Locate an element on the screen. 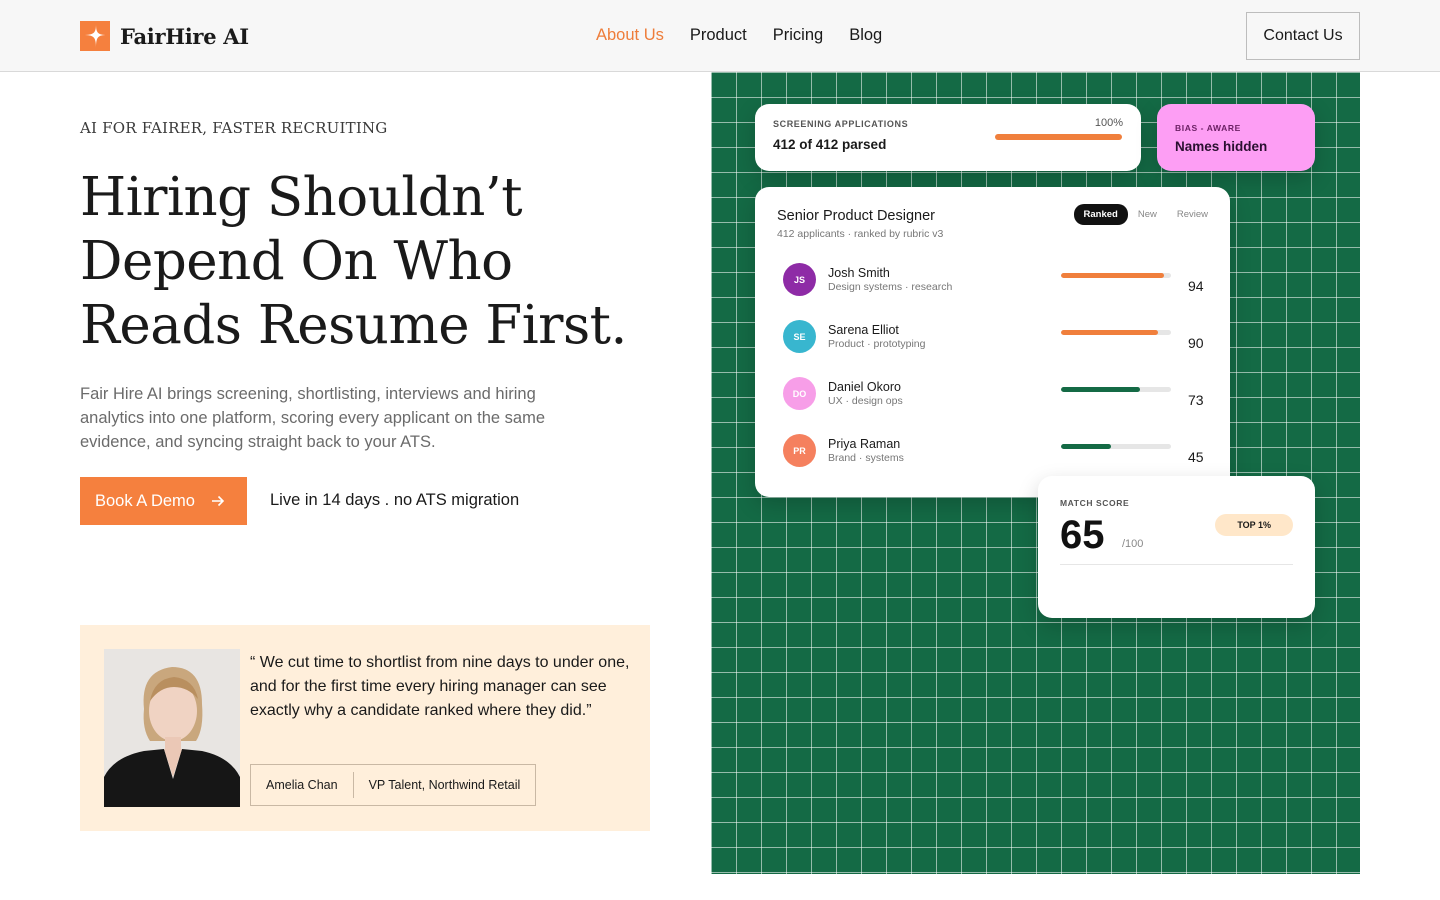 This screenshot has width=1440, height=900. candidate-score: 73 is located at coordinates (1196, 400).